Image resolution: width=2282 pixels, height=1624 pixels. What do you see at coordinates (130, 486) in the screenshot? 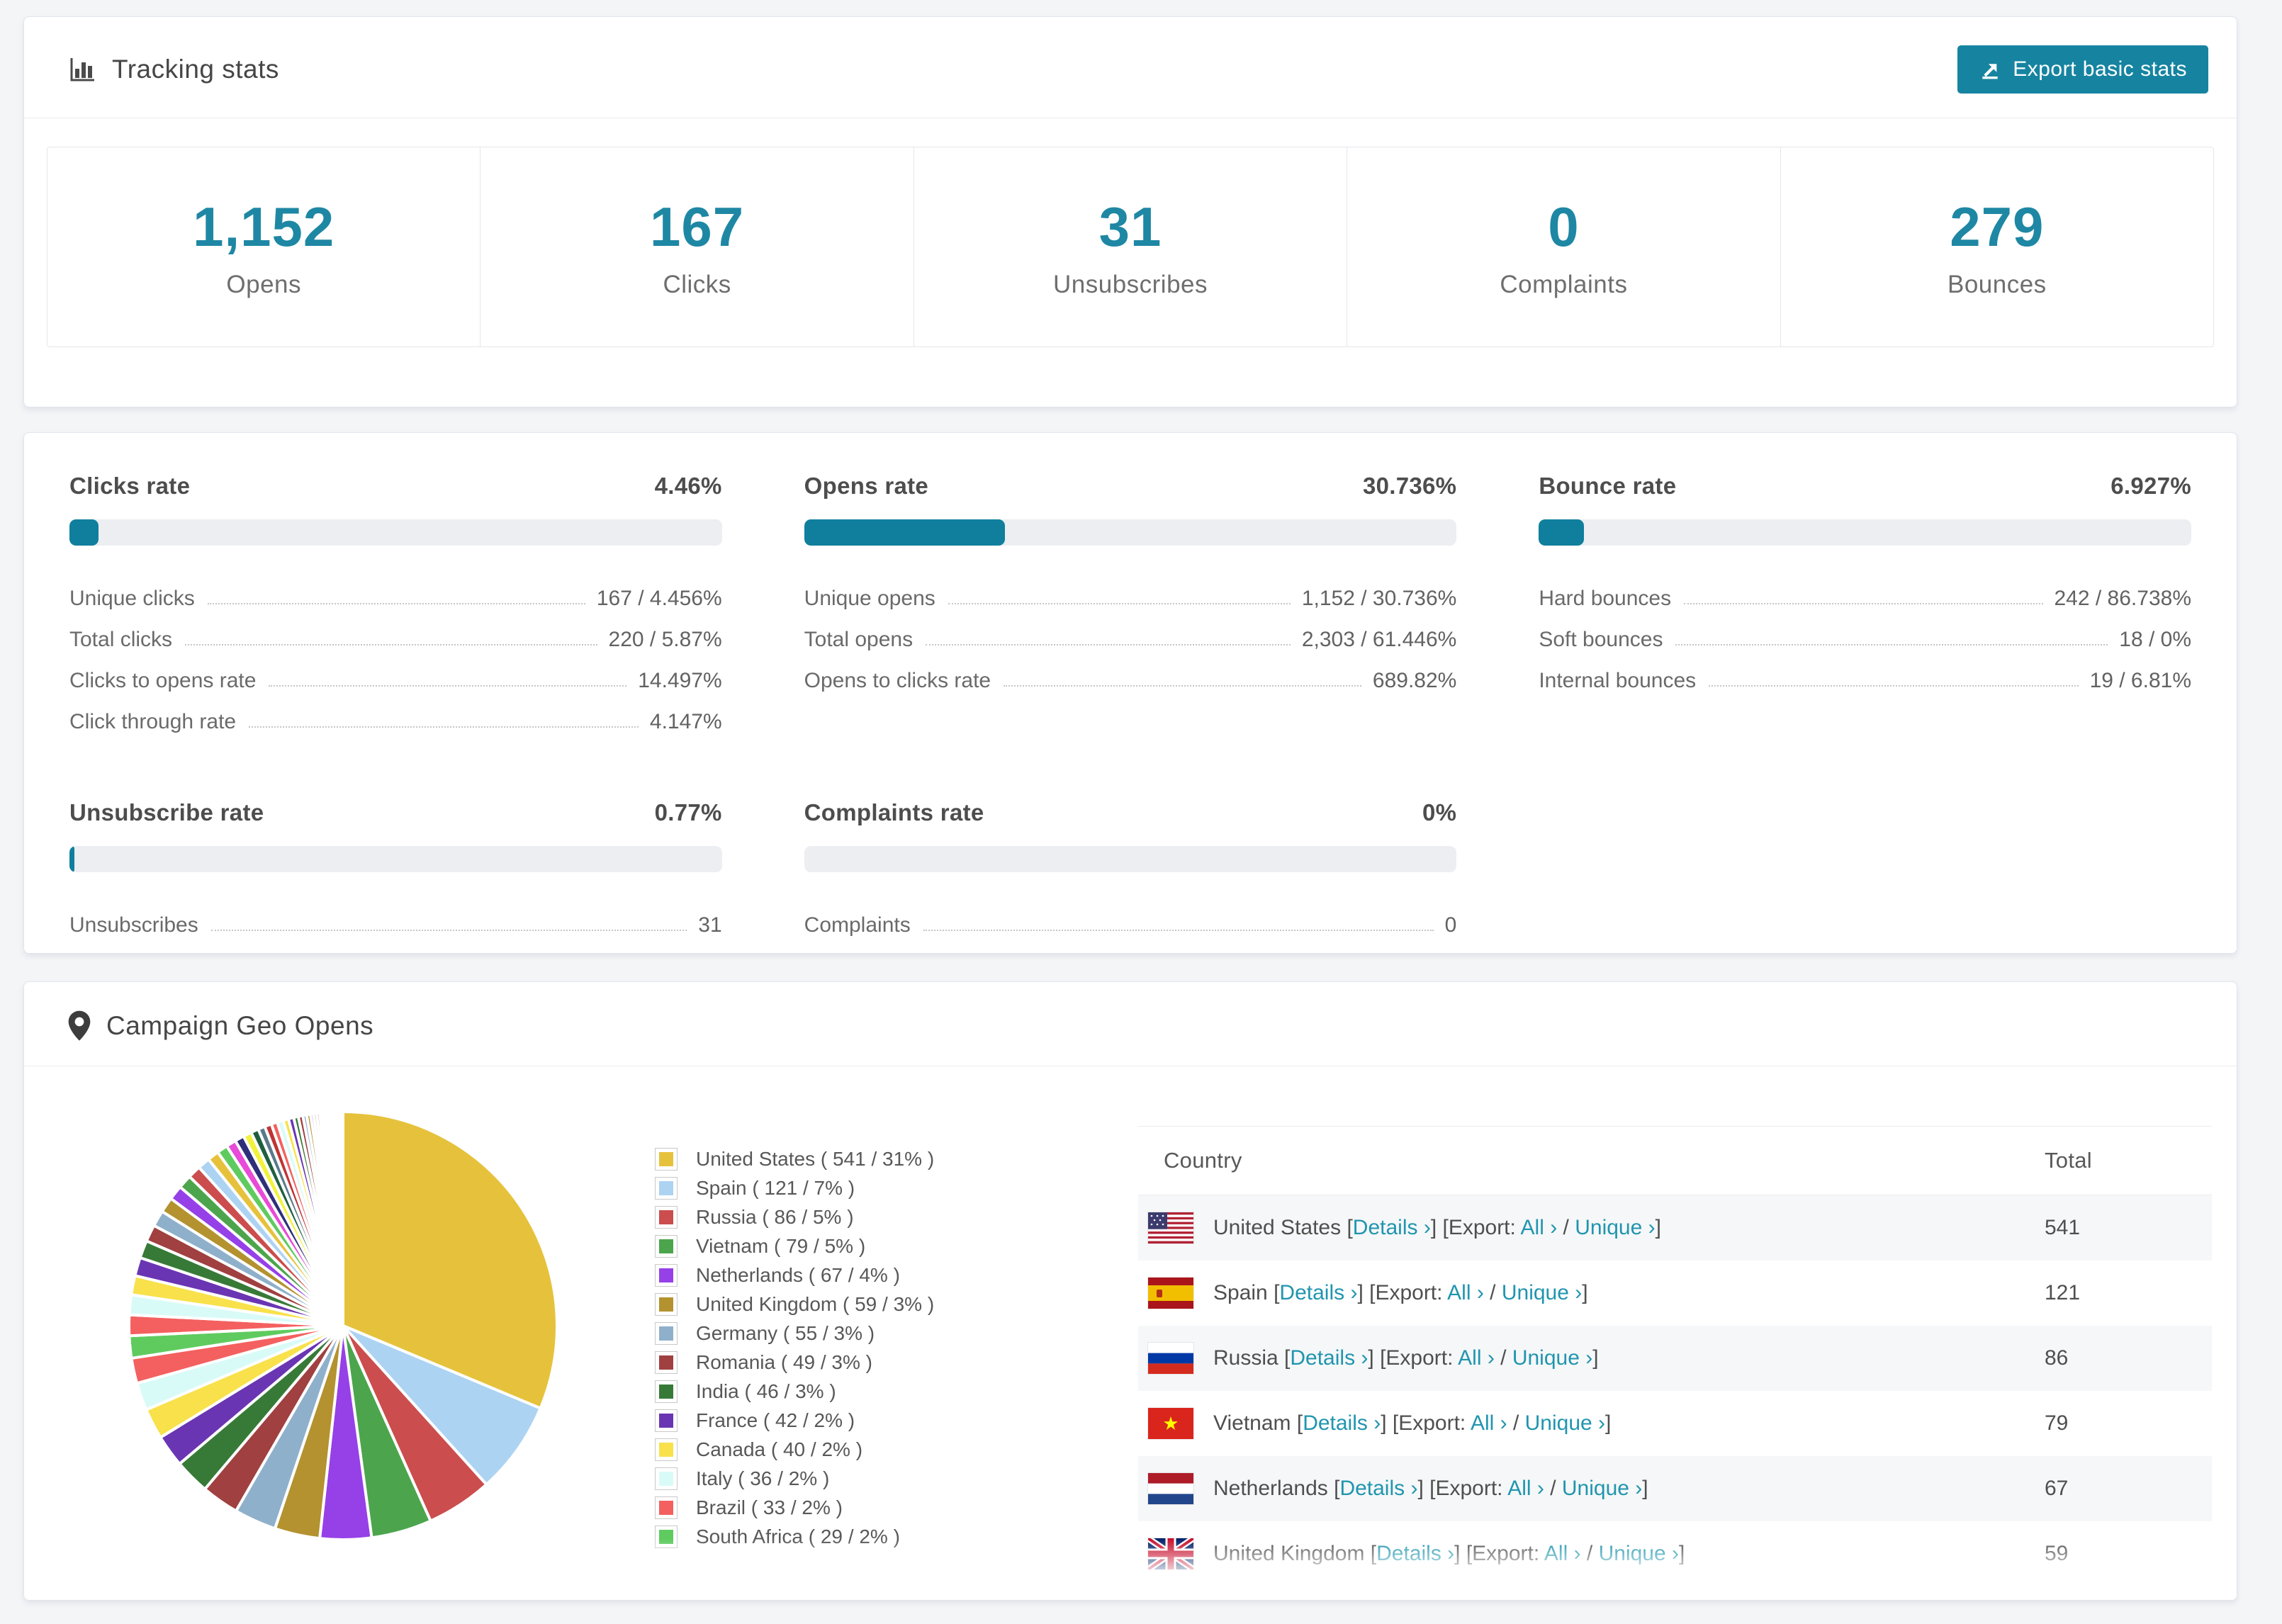
I see `rate-title: Clicks rate` at bounding box center [130, 486].